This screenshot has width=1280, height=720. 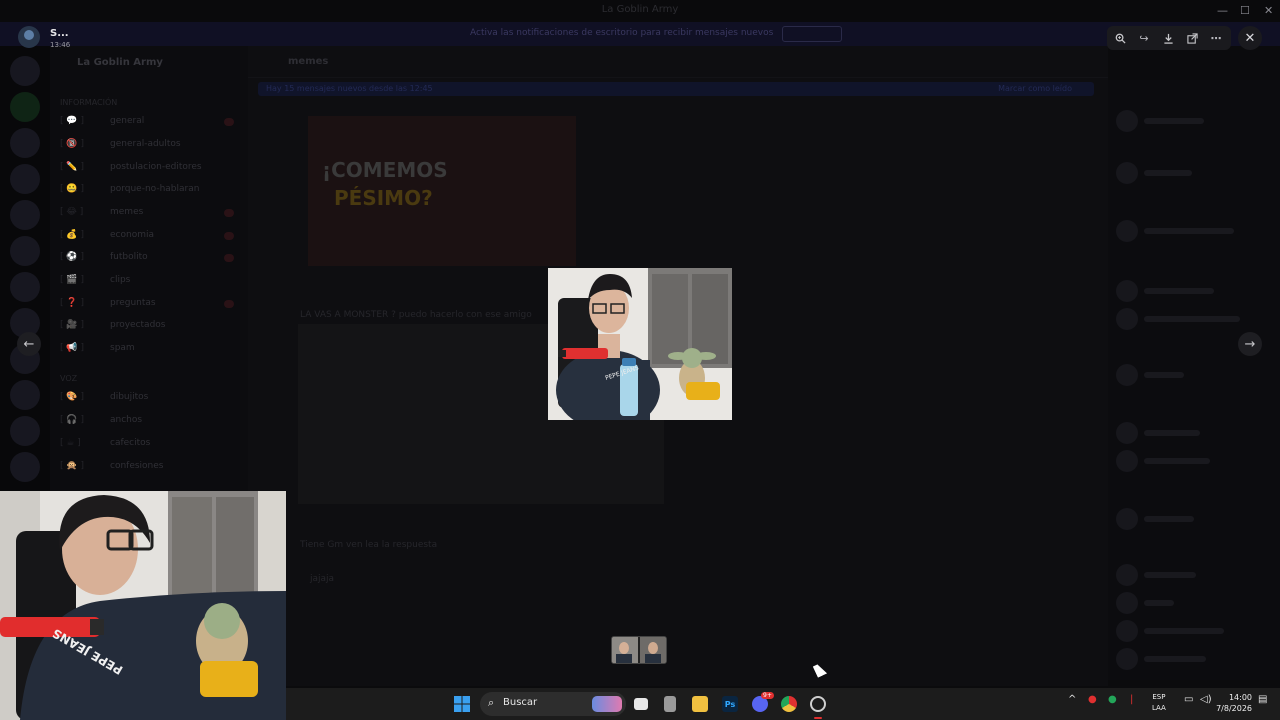 What do you see at coordinates (812, 34) in the screenshot?
I see `banner-button` at bounding box center [812, 34].